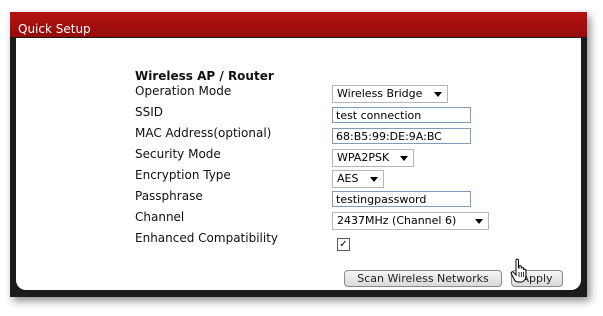 The height and width of the screenshot is (316, 603). I want to click on window-title: Quick Setup, so click(54, 29).